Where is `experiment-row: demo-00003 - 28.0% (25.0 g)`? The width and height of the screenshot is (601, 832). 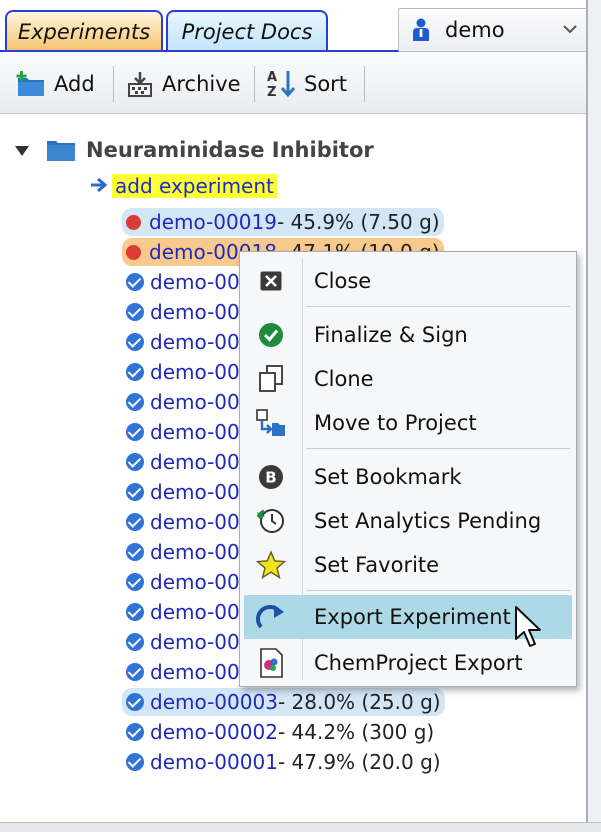
experiment-row: demo-00003 - 28.0% (25.0 g) is located at coordinates (283, 702).